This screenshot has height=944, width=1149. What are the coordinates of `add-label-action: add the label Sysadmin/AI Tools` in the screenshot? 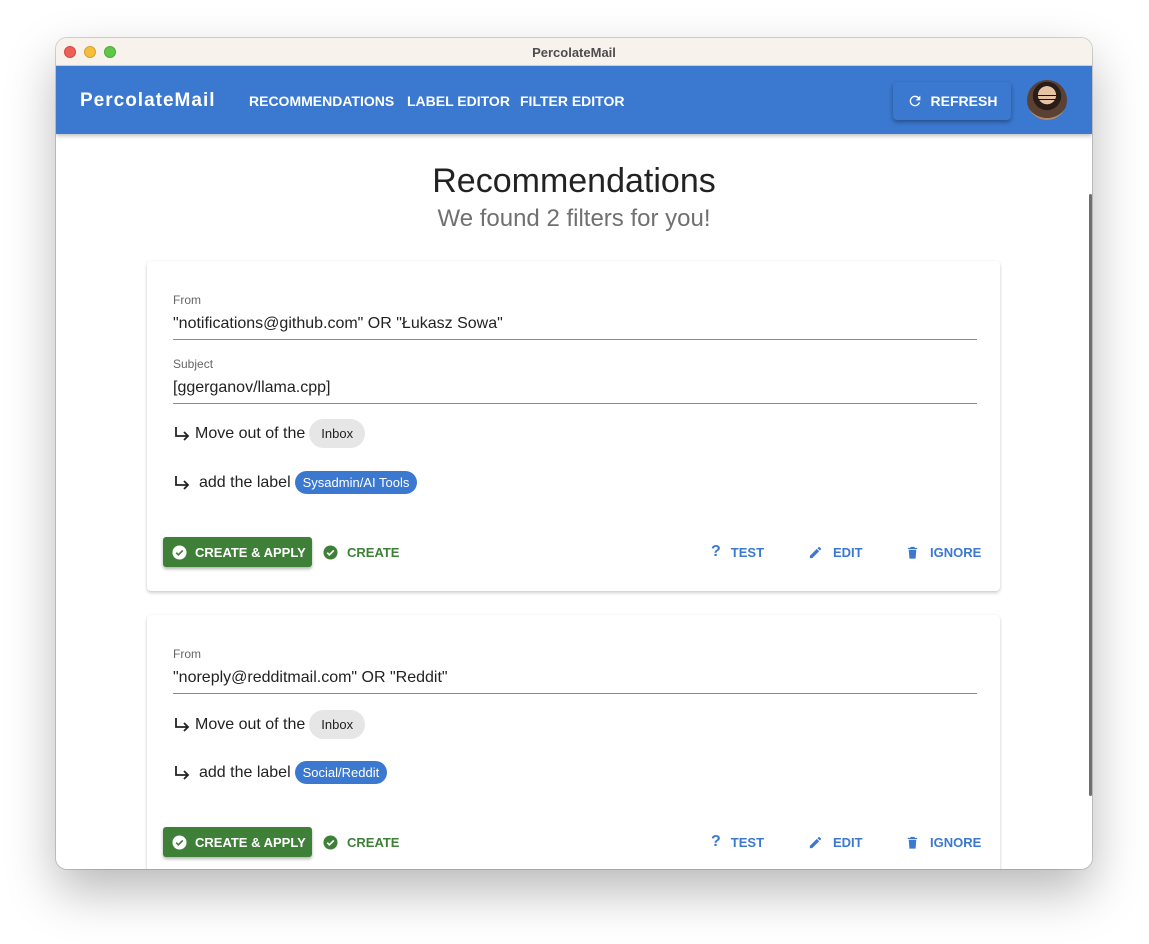 It's located at (295, 482).